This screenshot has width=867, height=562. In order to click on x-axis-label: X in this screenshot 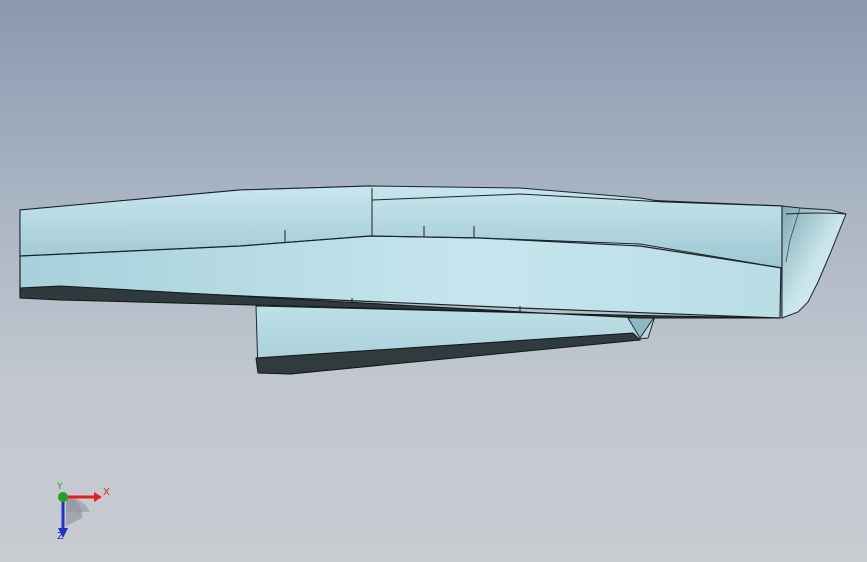, I will do `click(106, 492)`.